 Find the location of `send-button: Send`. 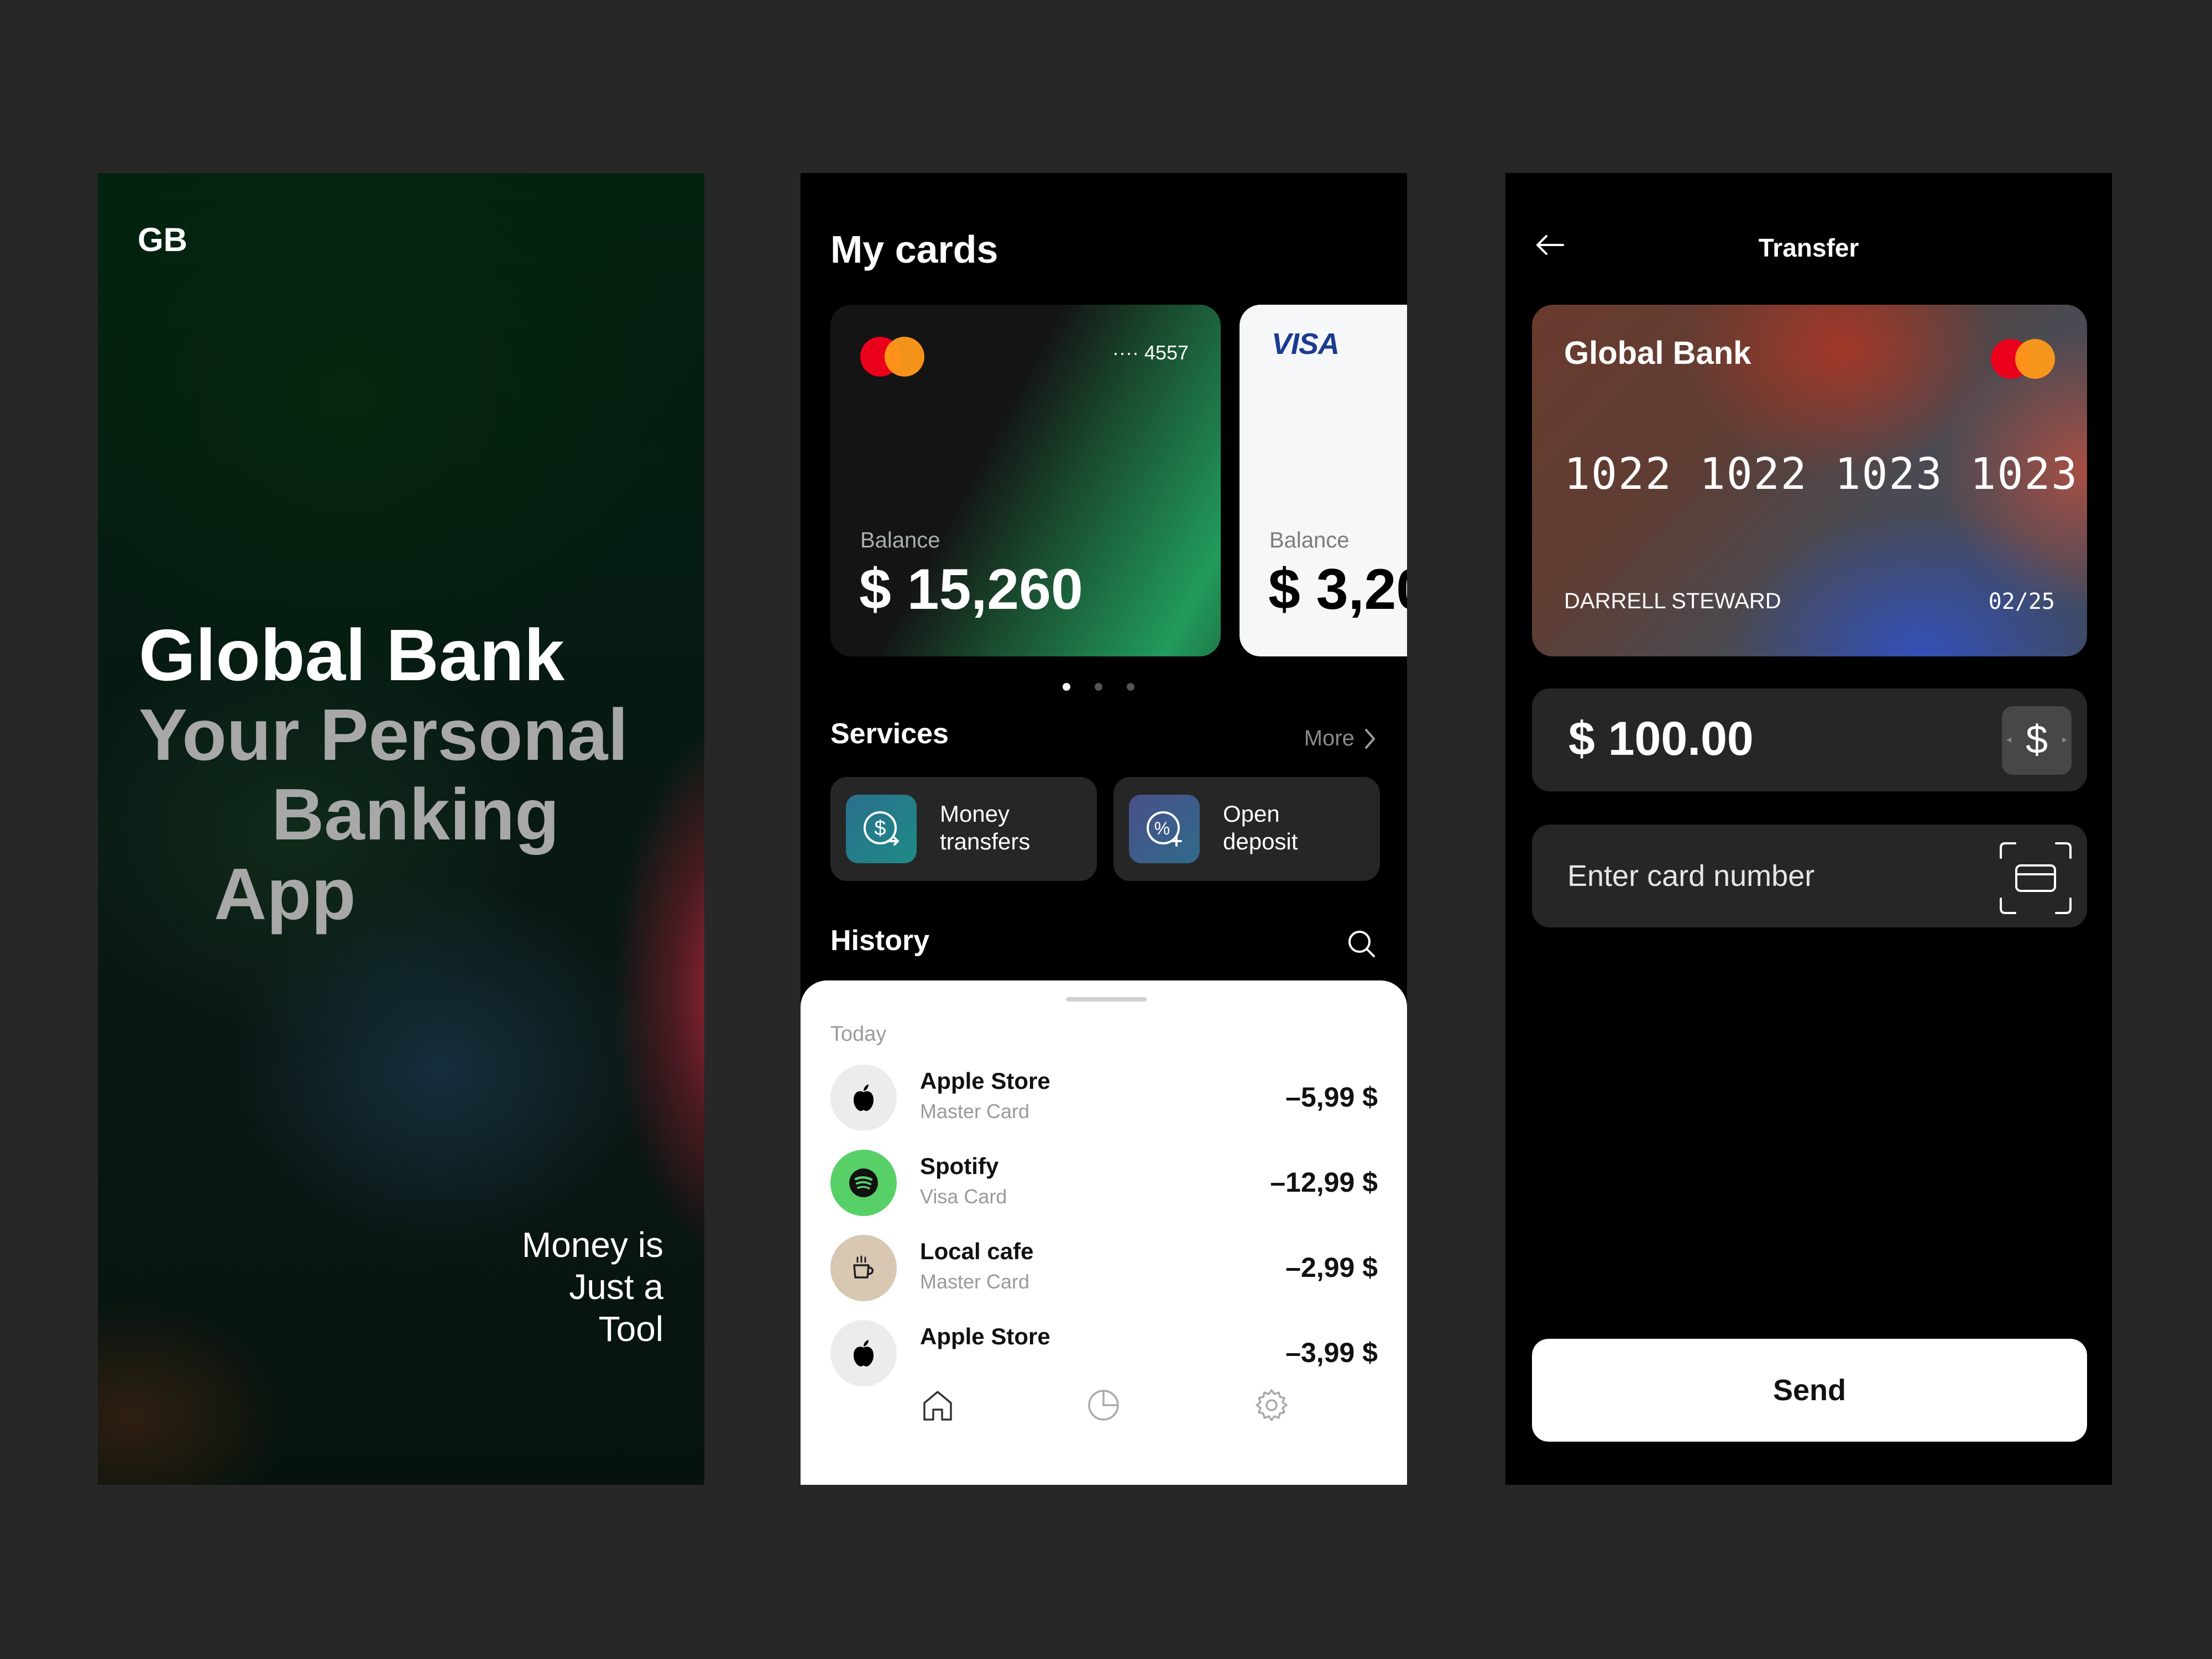

send-button: Send is located at coordinates (1809, 1391).